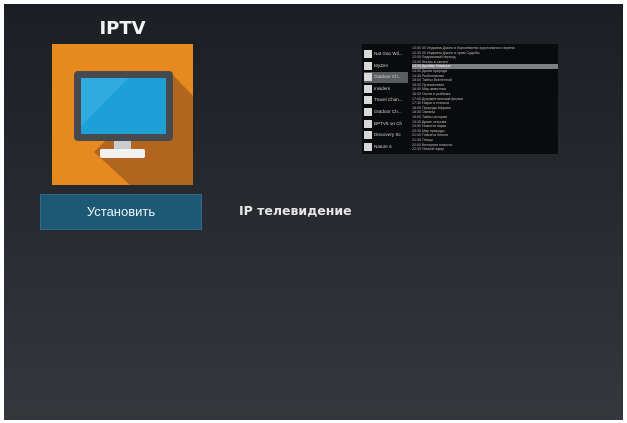 This screenshot has height=423, width=627. What do you see at coordinates (121, 212) in the screenshot?
I see `install-button: Установить` at bounding box center [121, 212].